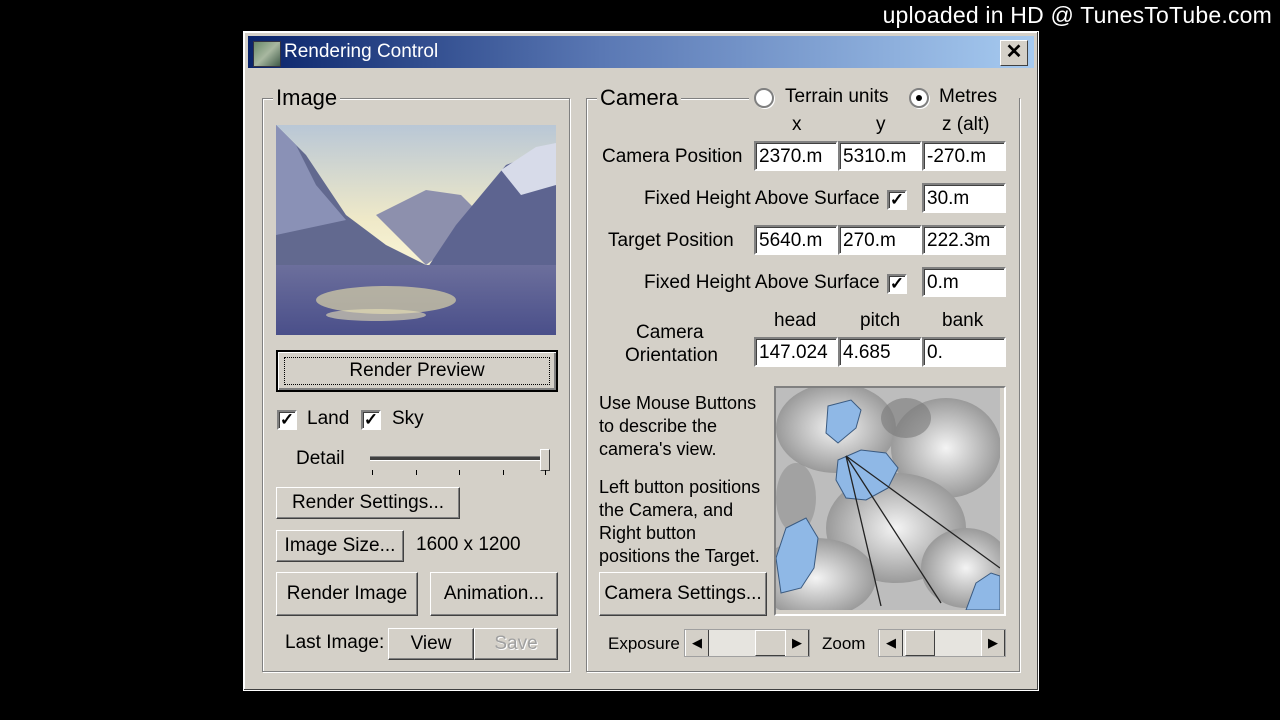 The height and width of the screenshot is (720, 1280). What do you see at coordinates (648, 533) in the screenshot?
I see `help-text-2c: Right button` at bounding box center [648, 533].